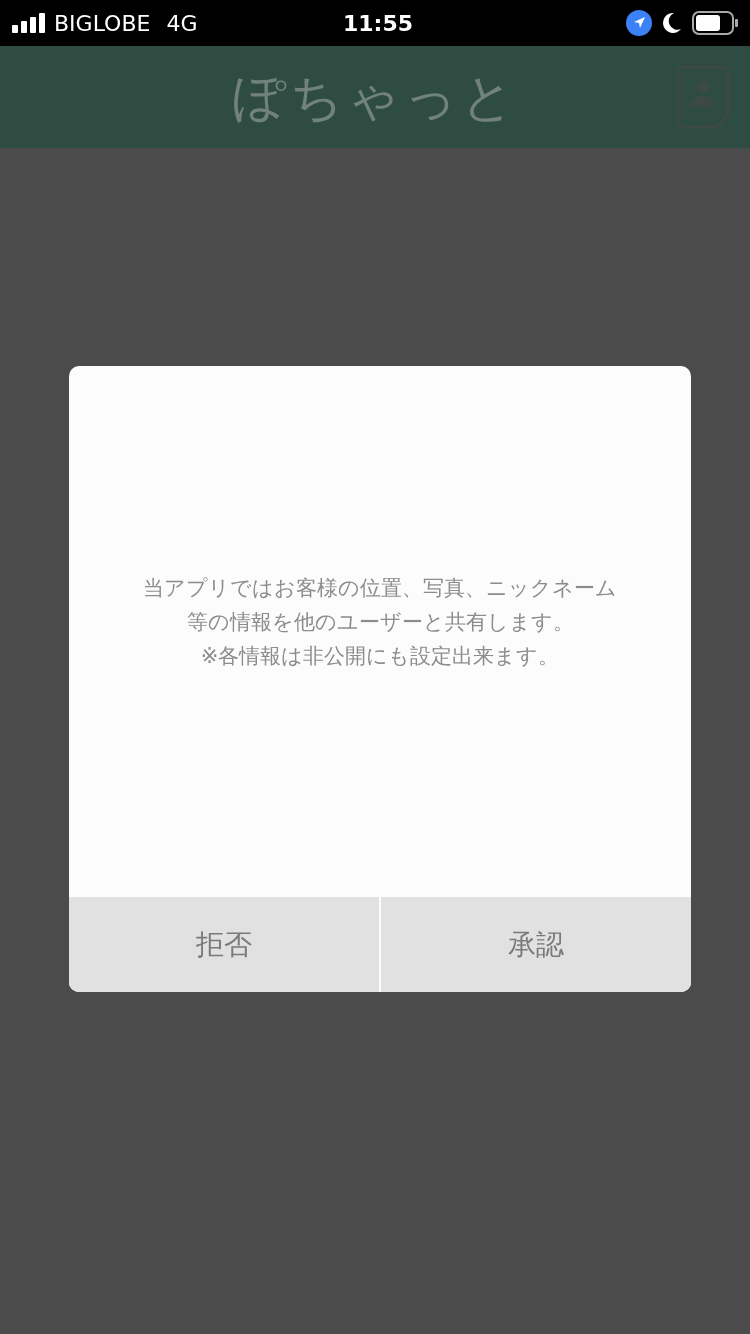 Image resolution: width=750 pixels, height=1334 pixels. What do you see at coordinates (639, 23) in the screenshot?
I see `location-icon` at bounding box center [639, 23].